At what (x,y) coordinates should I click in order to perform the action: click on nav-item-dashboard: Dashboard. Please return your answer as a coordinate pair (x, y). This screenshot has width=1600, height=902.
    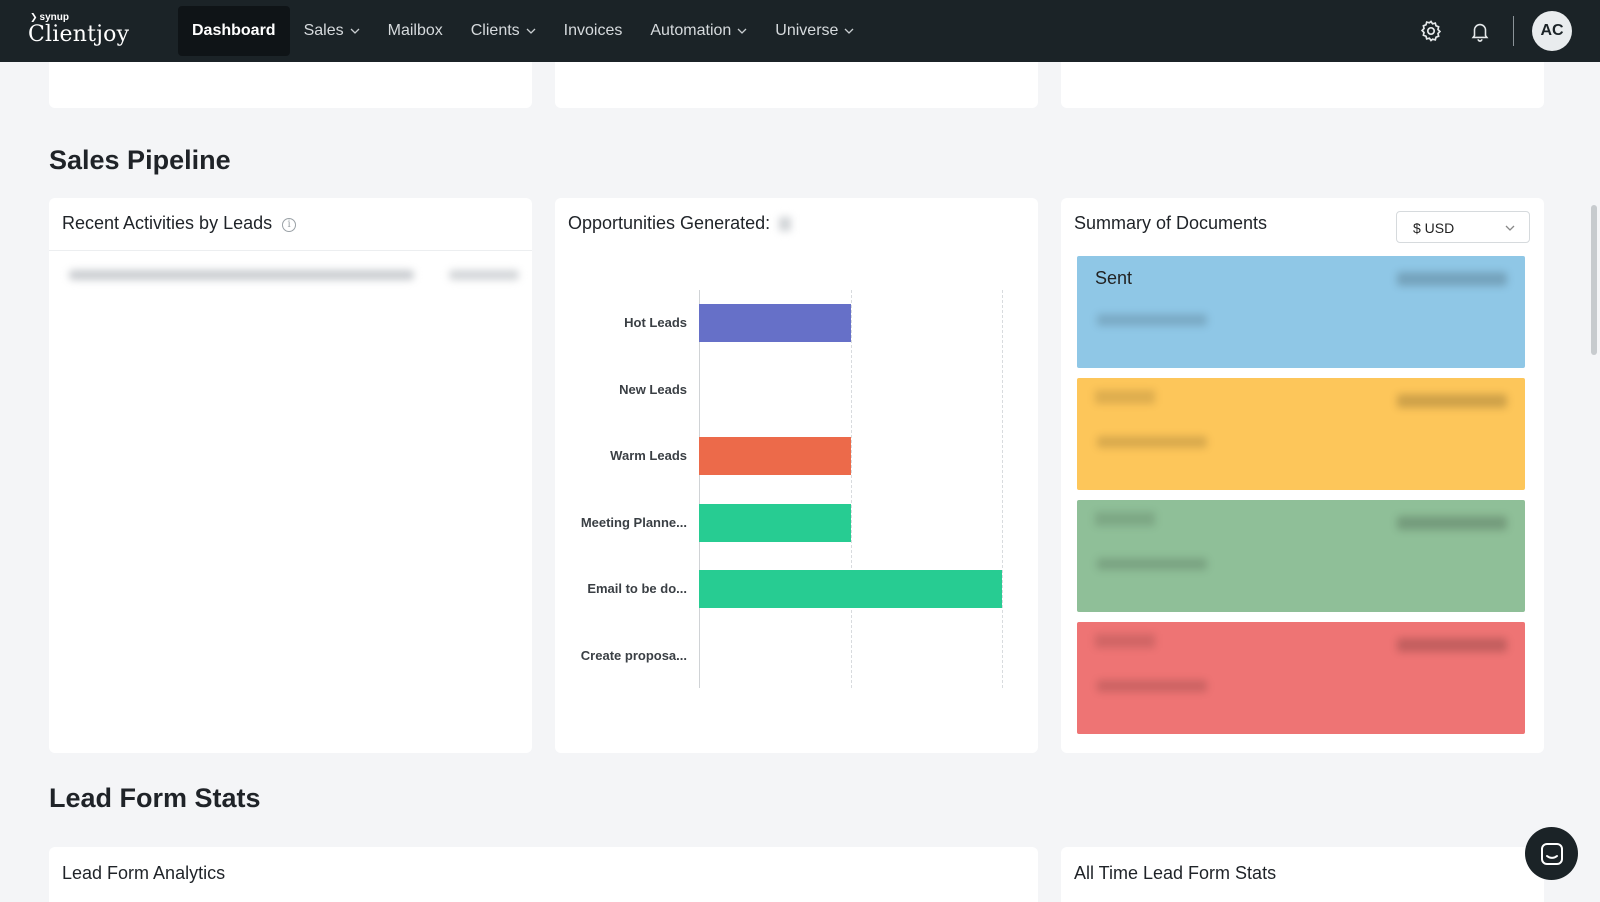
    Looking at the image, I should click on (234, 31).